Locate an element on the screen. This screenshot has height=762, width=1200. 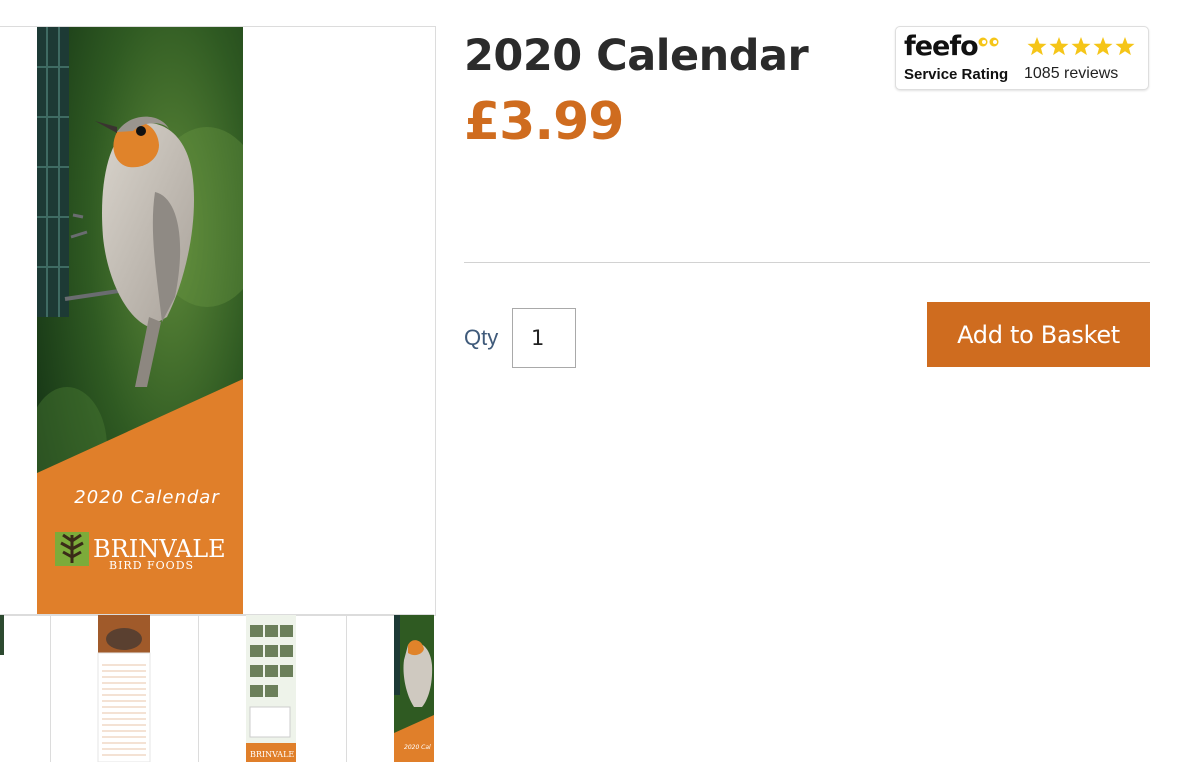
thumbnail-4: 2020 Cal is located at coordinates (390, 688).